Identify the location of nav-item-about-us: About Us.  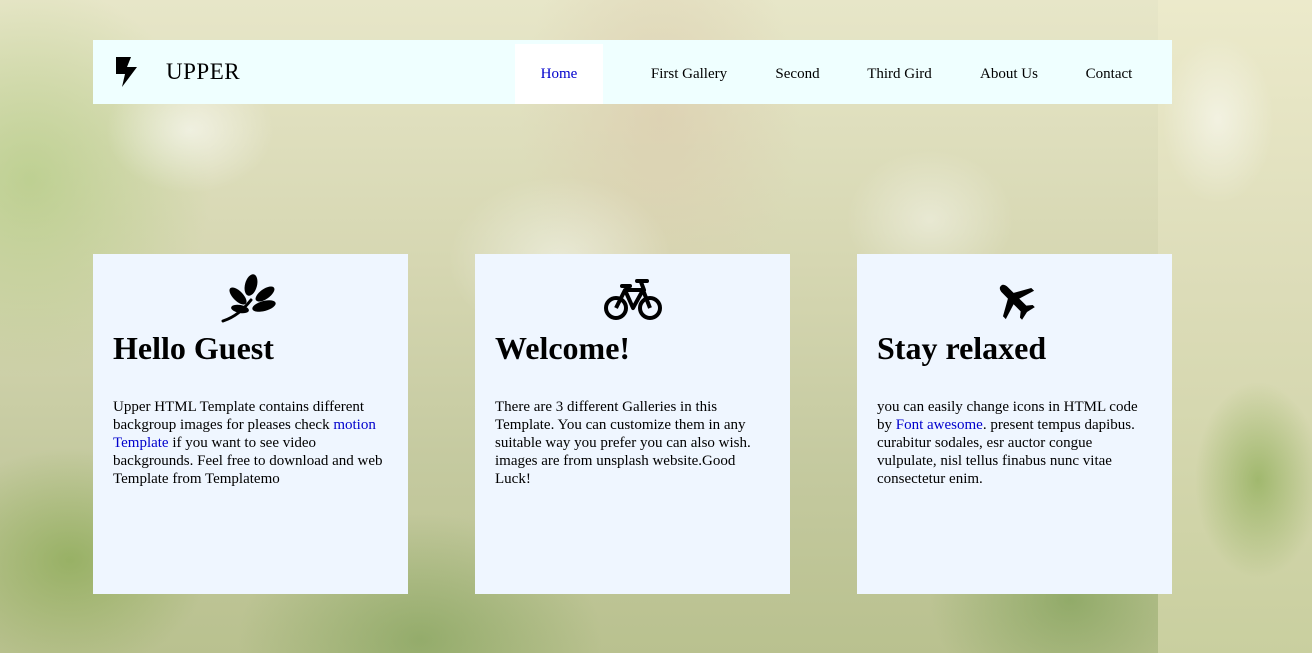
(1009, 74).